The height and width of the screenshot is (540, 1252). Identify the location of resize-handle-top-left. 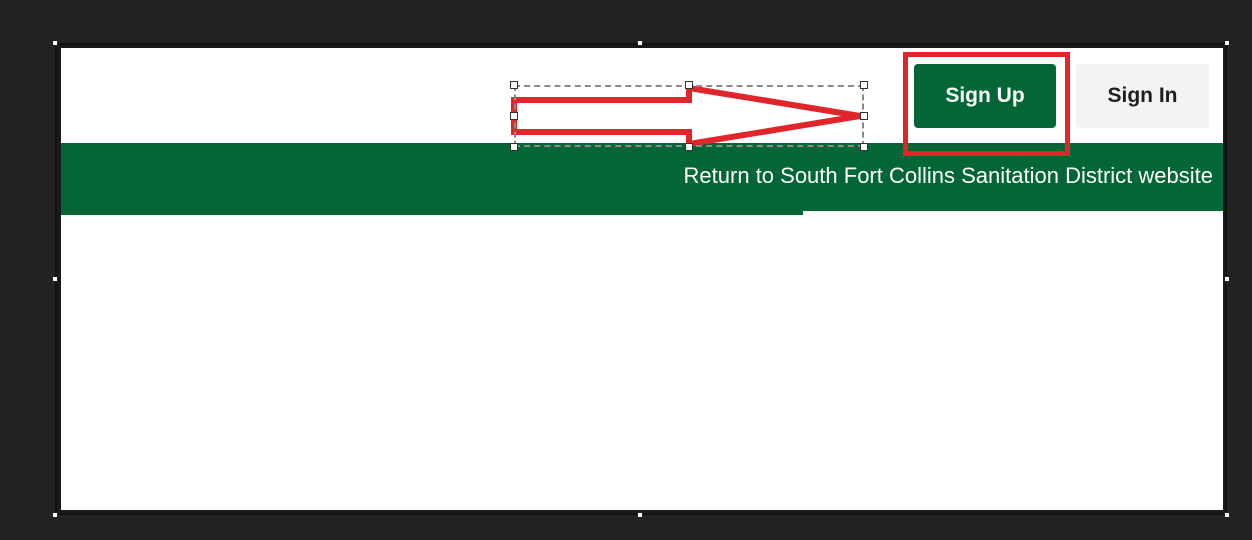
(55, 43).